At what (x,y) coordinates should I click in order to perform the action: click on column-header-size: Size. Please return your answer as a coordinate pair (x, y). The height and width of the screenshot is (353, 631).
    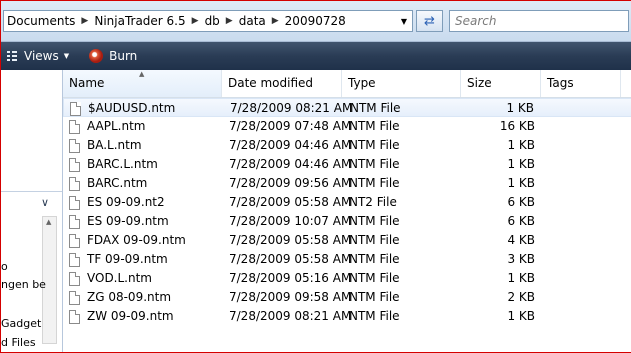
    Looking at the image, I should click on (501, 83).